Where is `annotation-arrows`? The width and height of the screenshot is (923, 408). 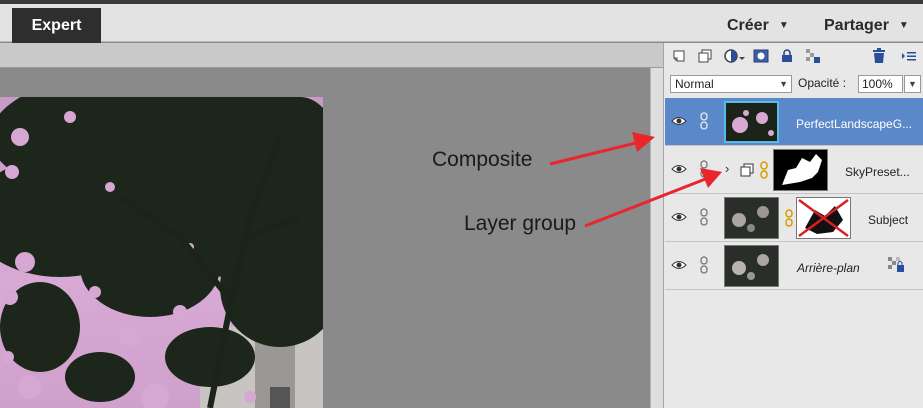 annotation-arrows is located at coordinates (635, 180).